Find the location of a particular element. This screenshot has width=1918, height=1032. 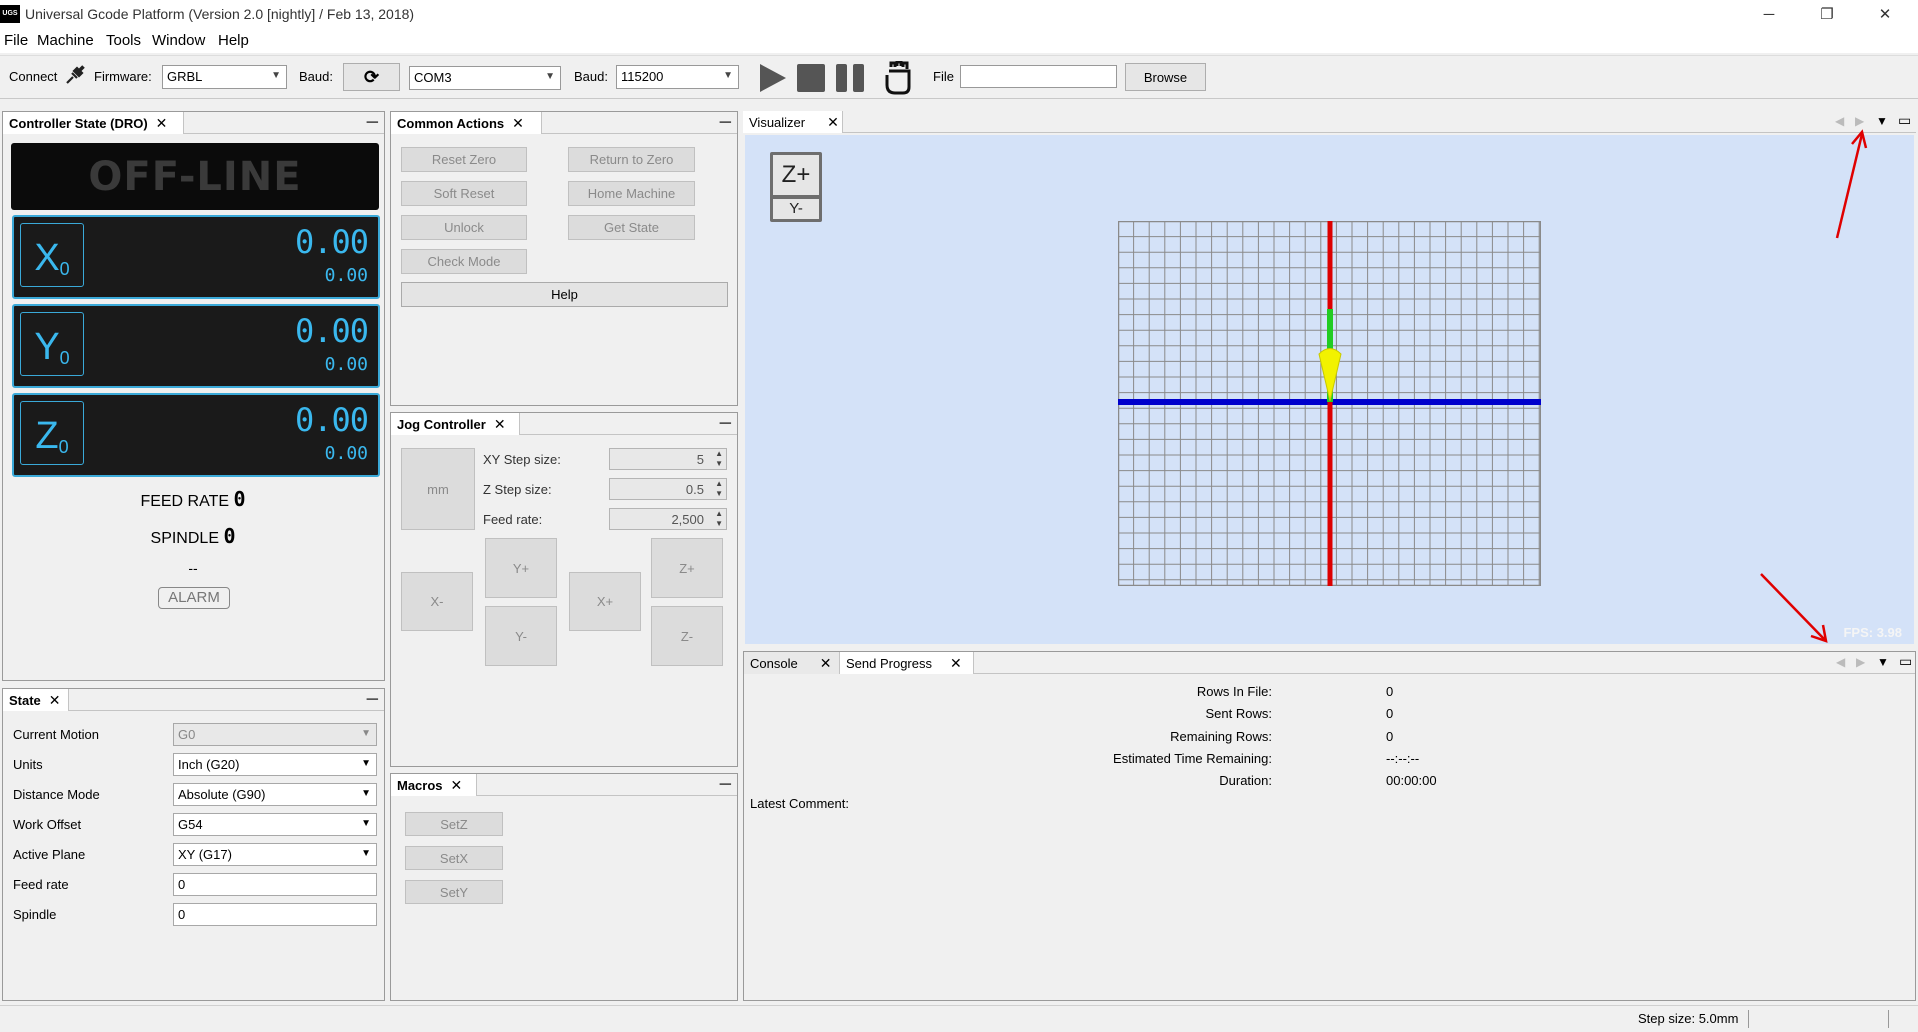

distance-mode-select: Absolute (G90) ▼ is located at coordinates (275, 794).